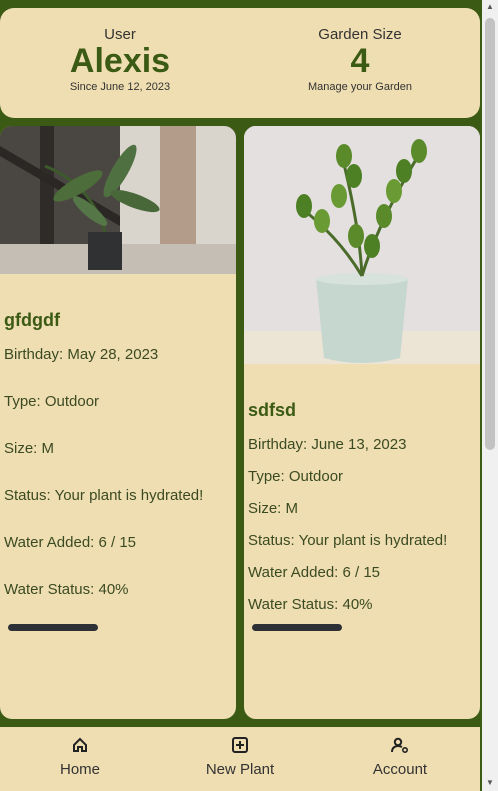  What do you see at coordinates (240, 769) in the screenshot?
I see `nav-new-plant-label: New Plant` at bounding box center [240, 769].